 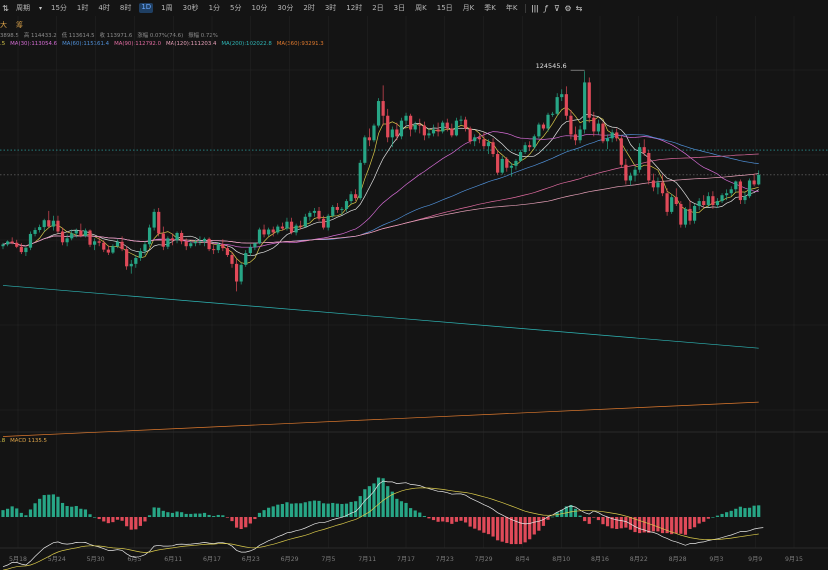 I want to click on x-tick-label: 7月11, so click(x=367, y=559).